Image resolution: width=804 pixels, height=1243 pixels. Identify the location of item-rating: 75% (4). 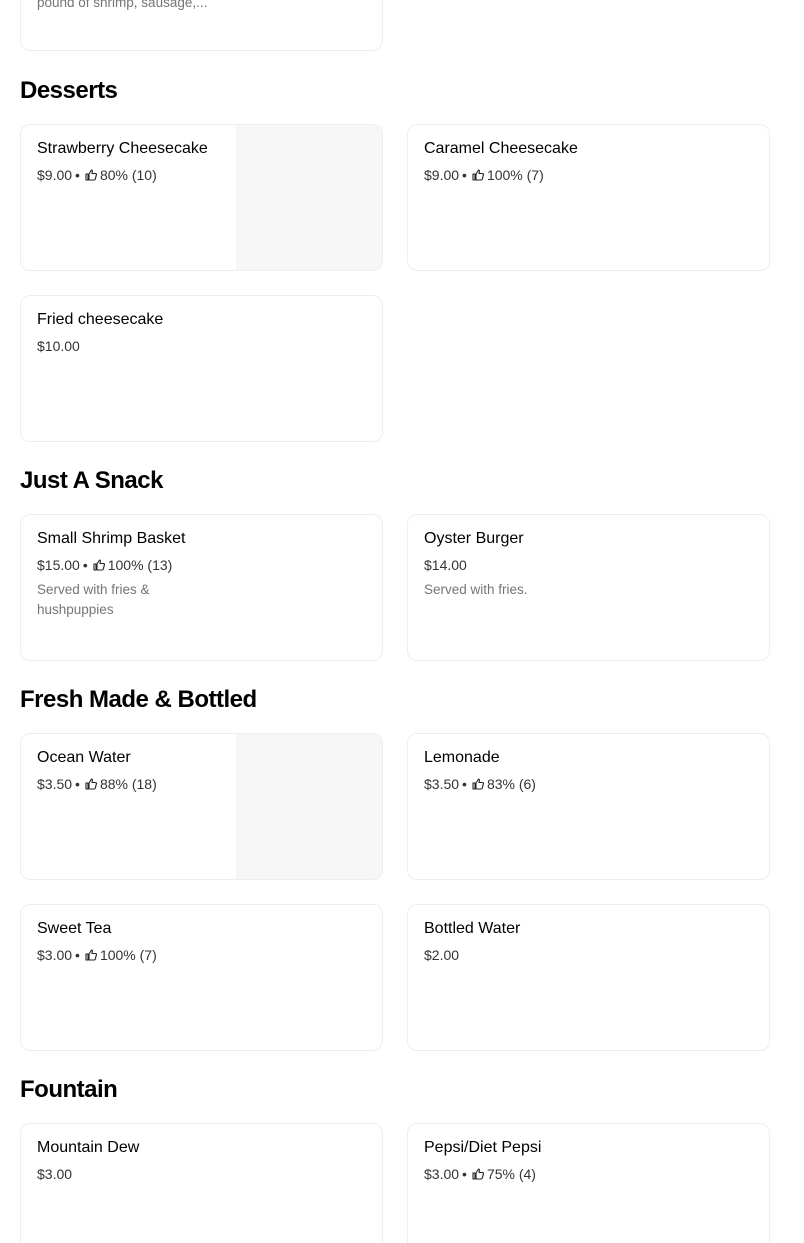
(511, 1174).